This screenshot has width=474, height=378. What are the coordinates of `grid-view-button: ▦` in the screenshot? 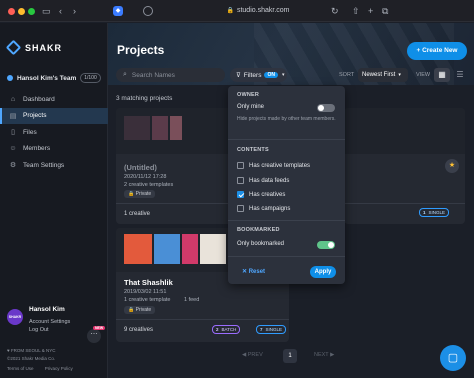 It's located at (442, 75).